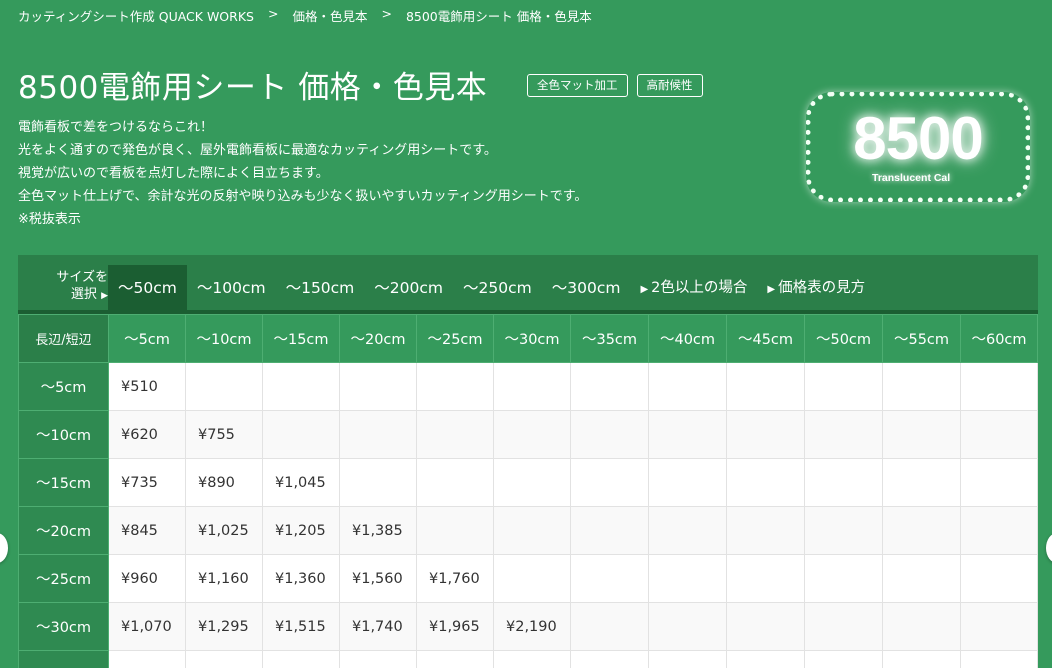  What do you see at coordinates (136, 15) in the screenshot?
I see `breadcrumb-home-link: カッティングシート作成 QUACK WORKS` at bounding box center [136, 15].